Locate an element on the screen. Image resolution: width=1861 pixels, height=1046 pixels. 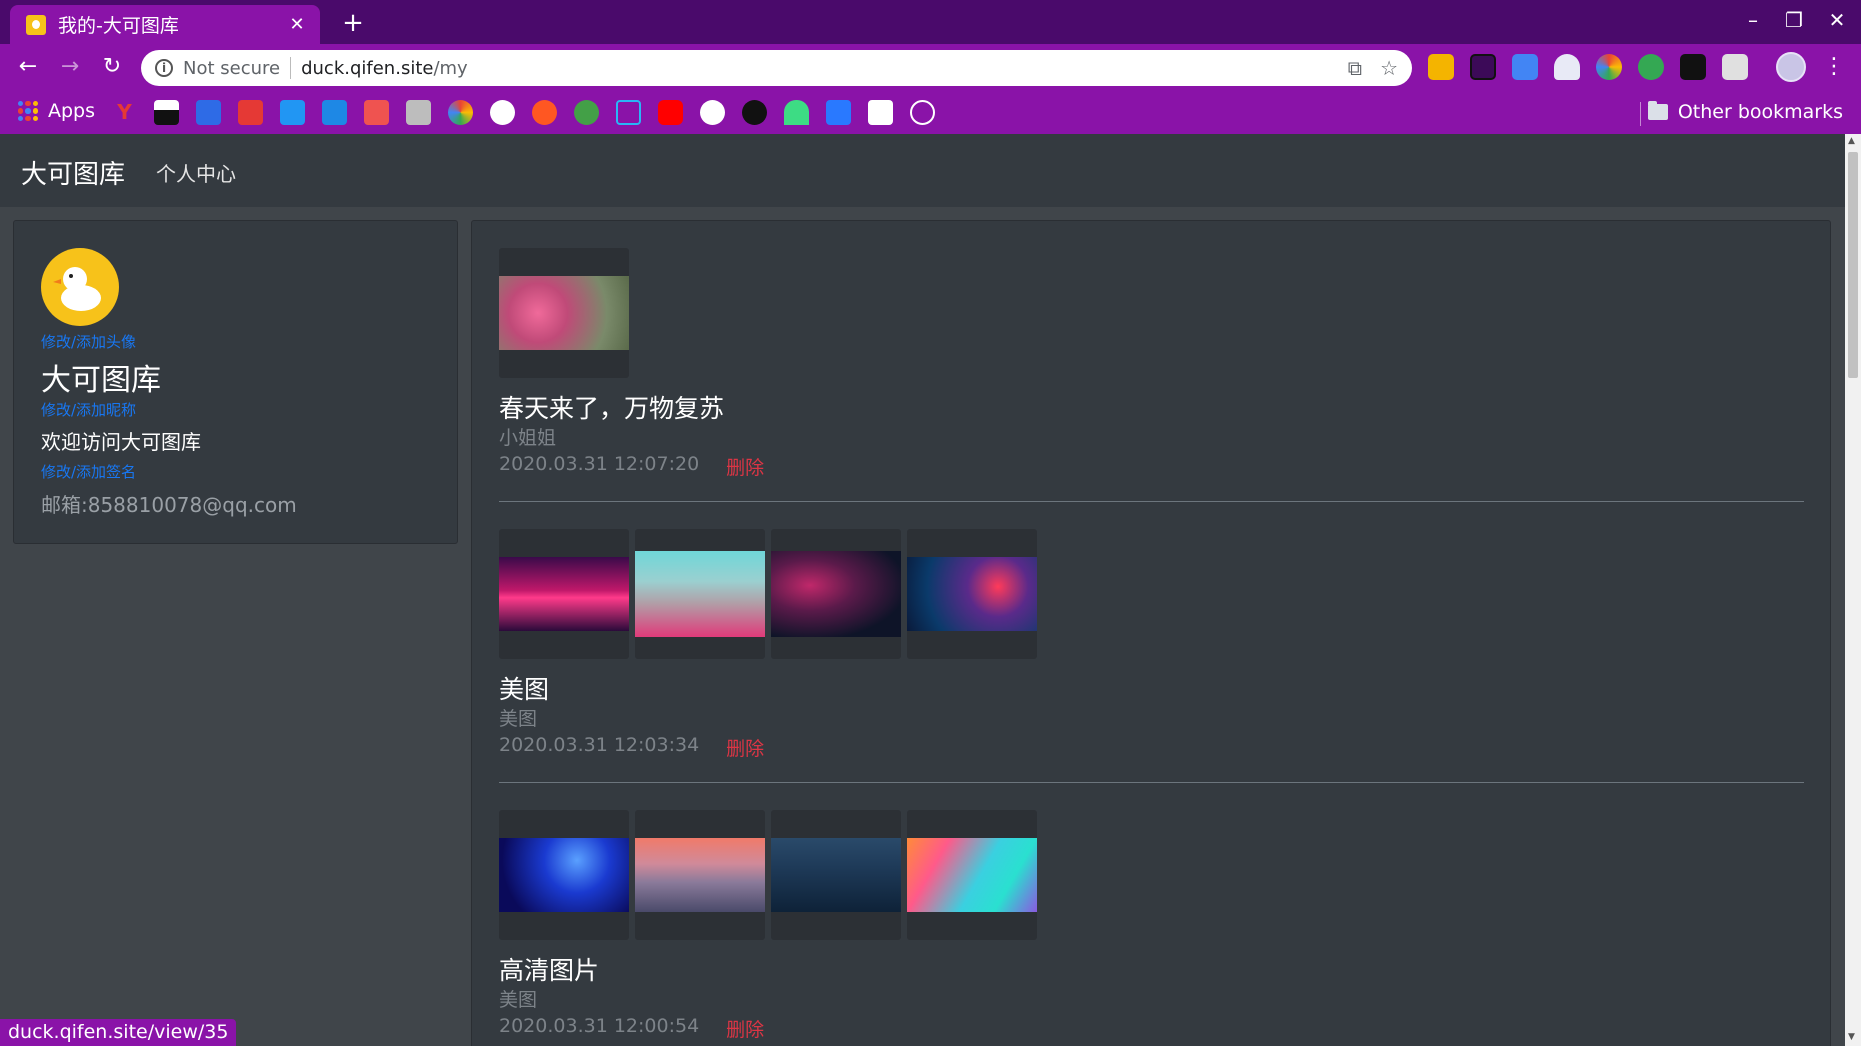
other-bookmarks: Other bookmarks is located at coordinates (1745, 112).